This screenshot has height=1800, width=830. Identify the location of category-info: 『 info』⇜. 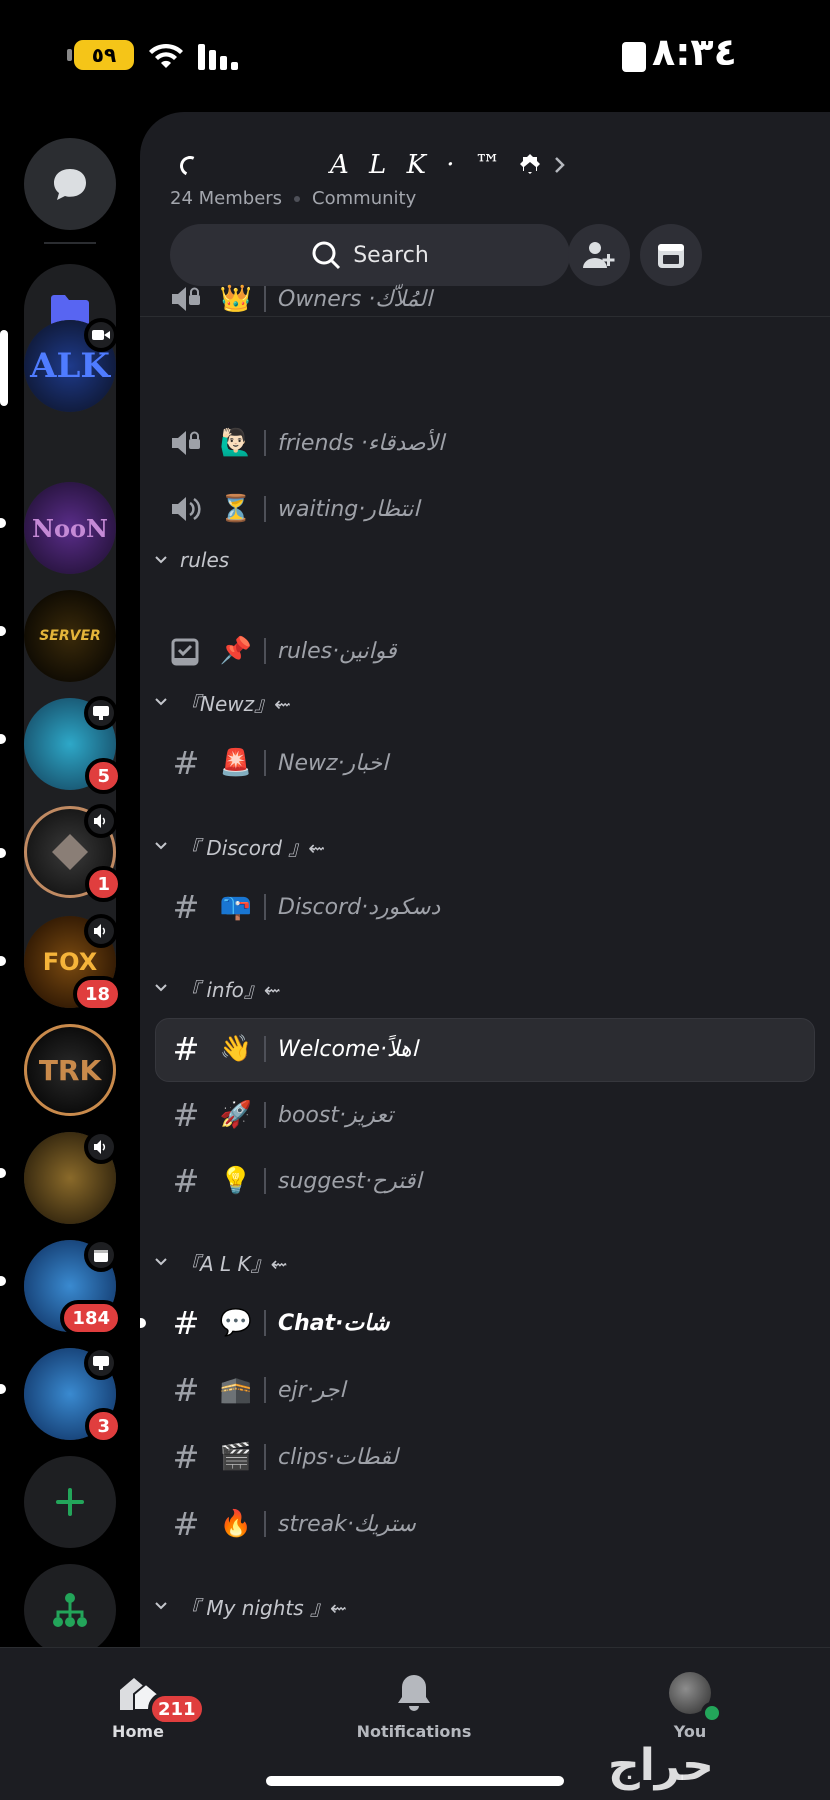
(215, 988).